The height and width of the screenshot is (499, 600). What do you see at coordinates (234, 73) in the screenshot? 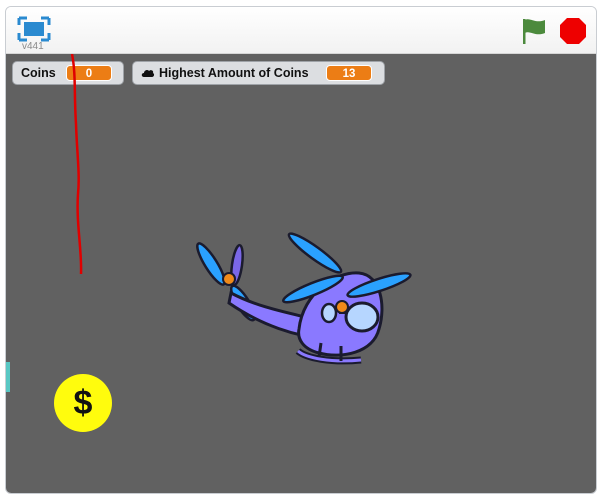
I see `highest-coins-label: Highest Amount of Coins` at bounding box center [234, 73].